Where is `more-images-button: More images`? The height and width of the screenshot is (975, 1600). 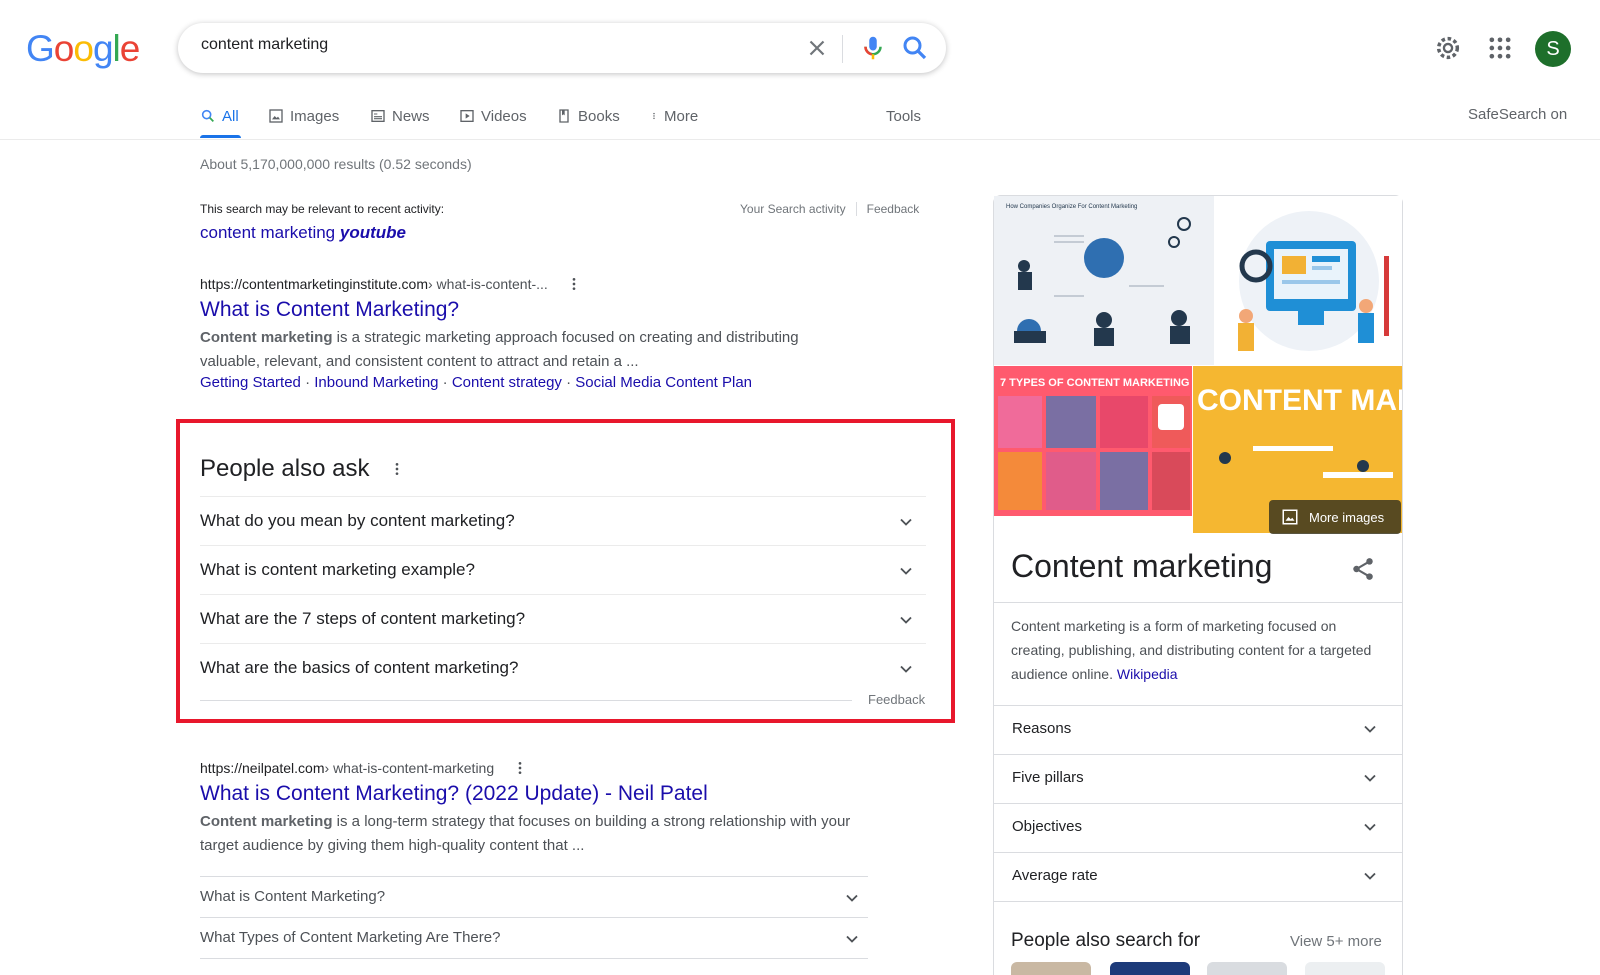 more-images-button: More images is located at coordinates (1335, 517).